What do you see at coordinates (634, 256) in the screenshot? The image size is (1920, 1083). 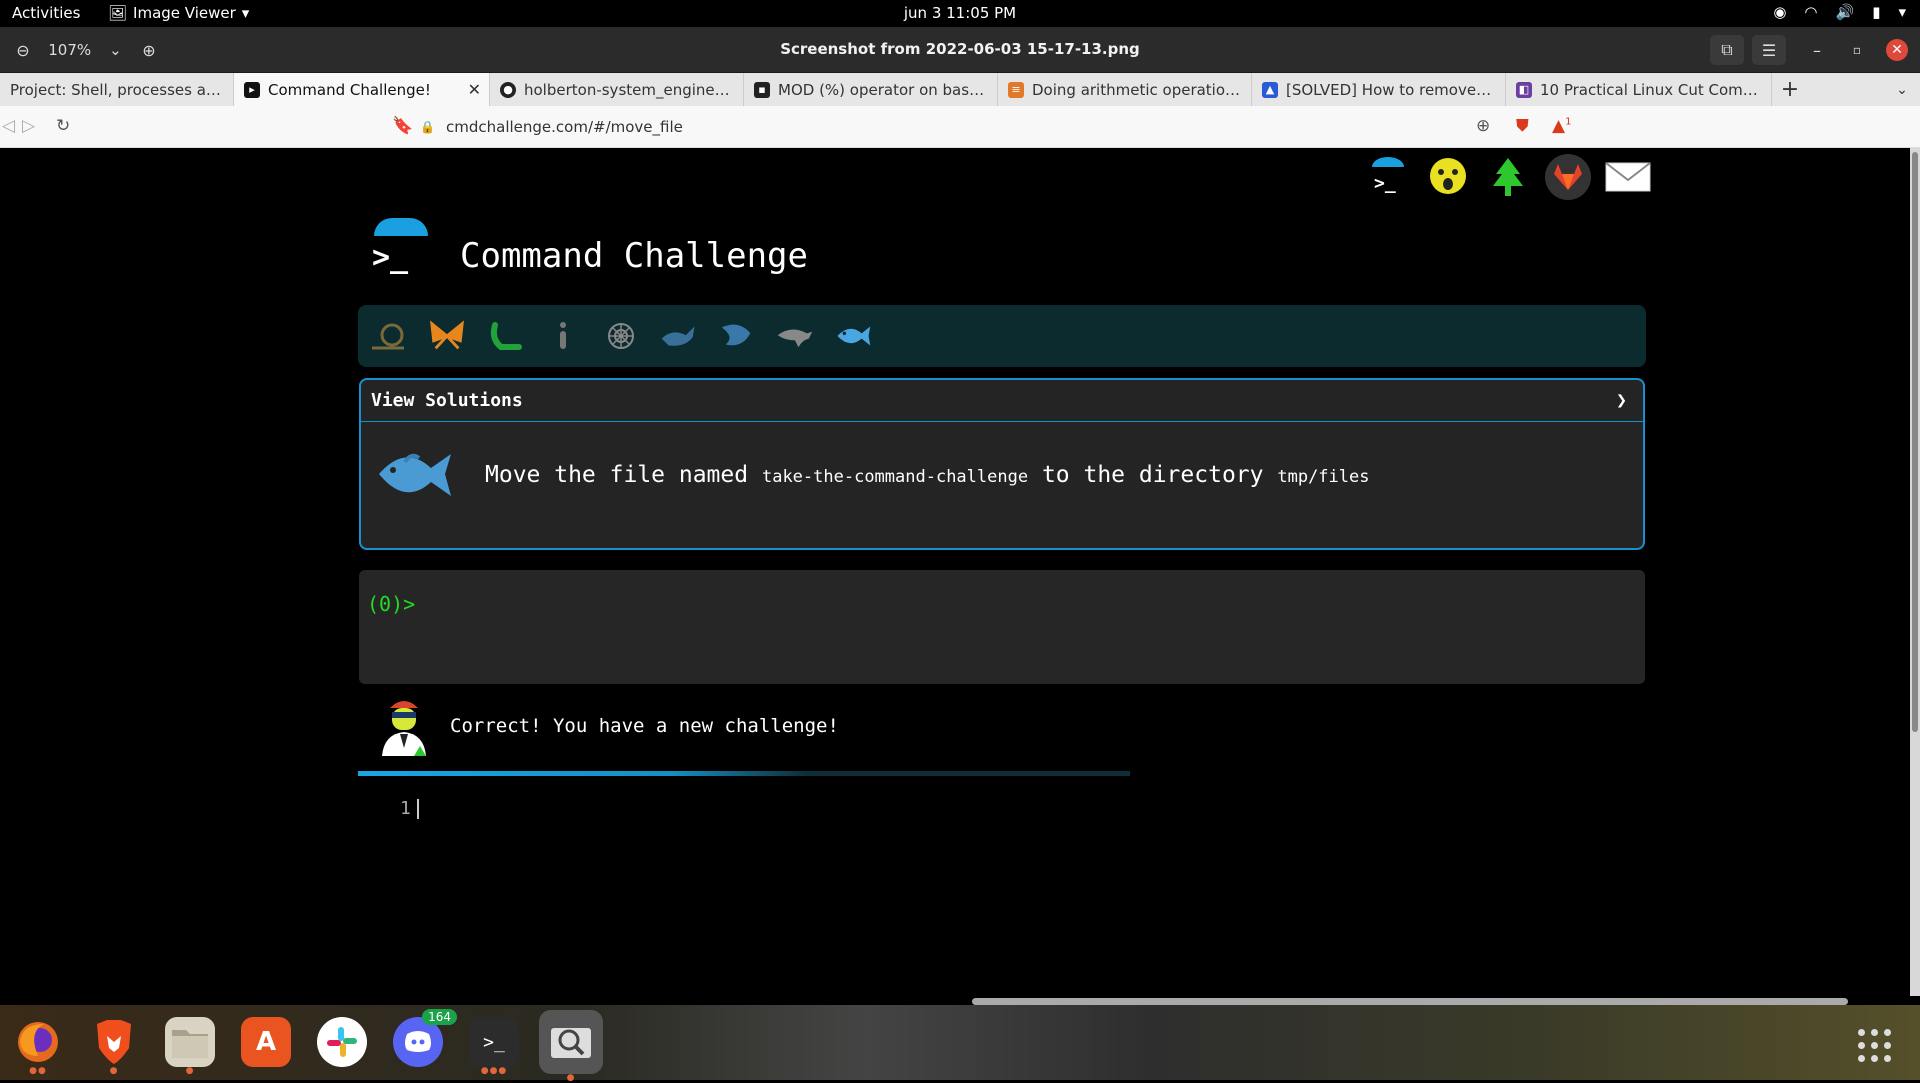 I see `page-title: Command Challenge` at bounding box center [634, 256].